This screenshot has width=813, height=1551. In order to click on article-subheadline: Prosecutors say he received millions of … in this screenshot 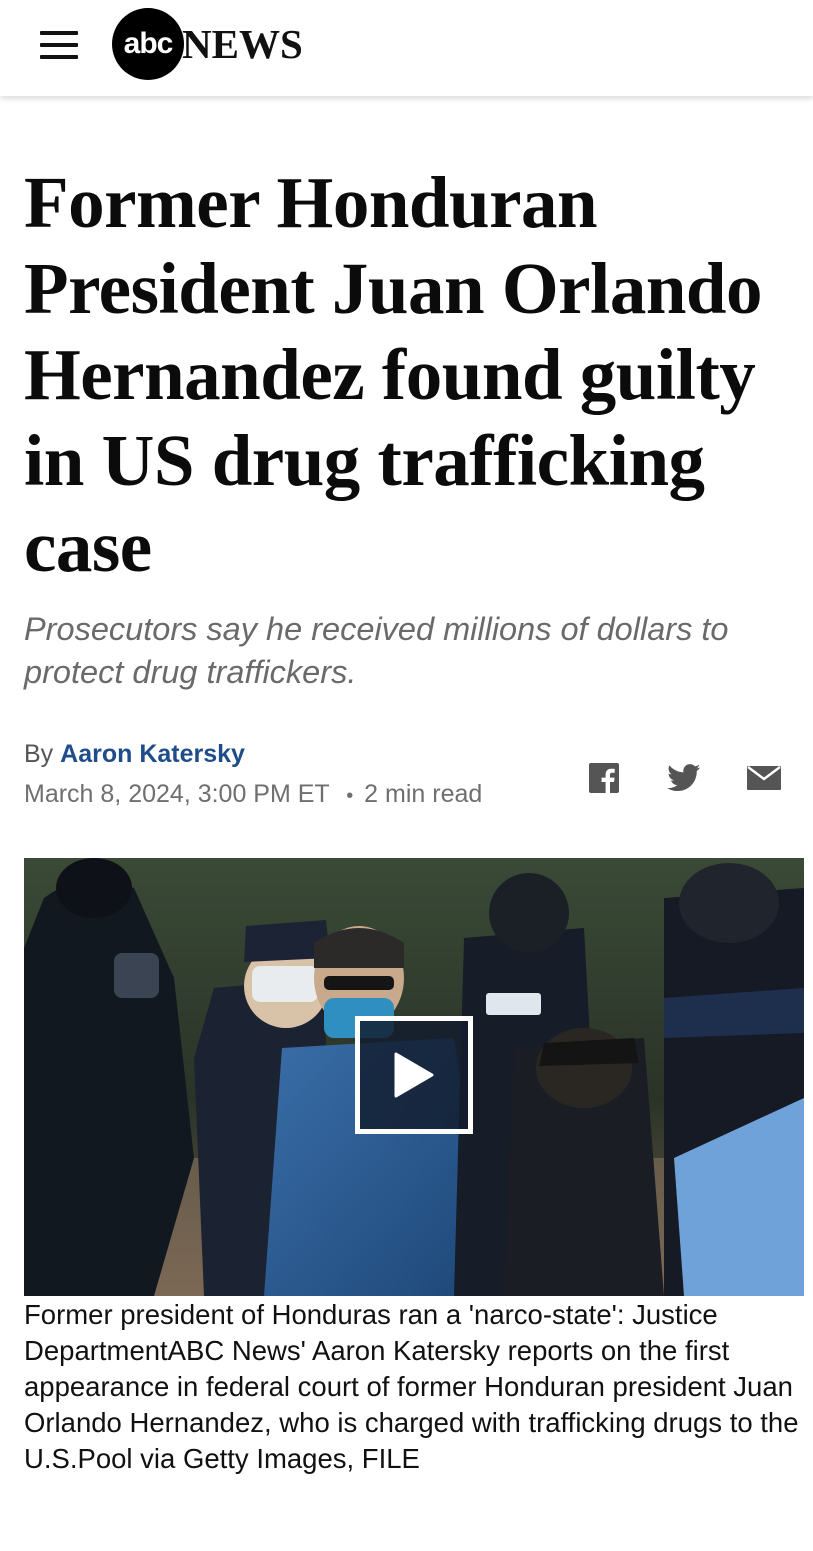, I will do `click(376, 650)`.